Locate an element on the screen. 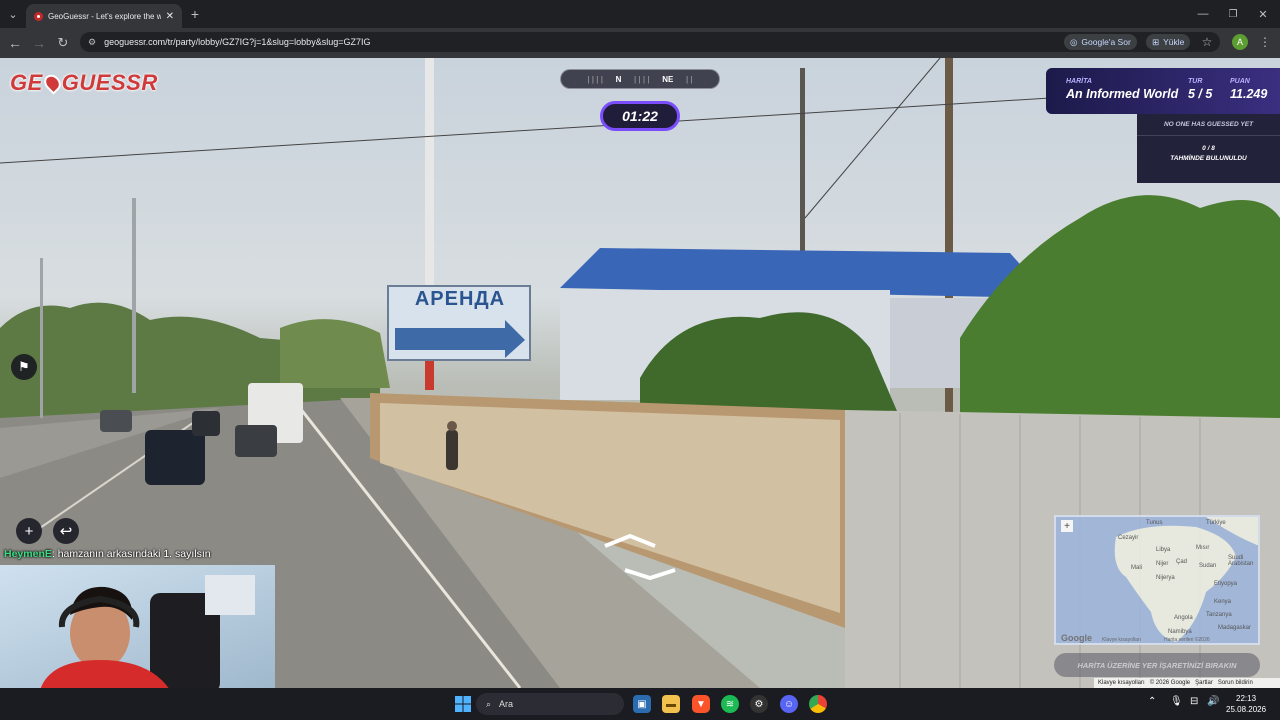 The image size is (1280, 720). report-icon: ⚑ is located at coordinates (24, 367).